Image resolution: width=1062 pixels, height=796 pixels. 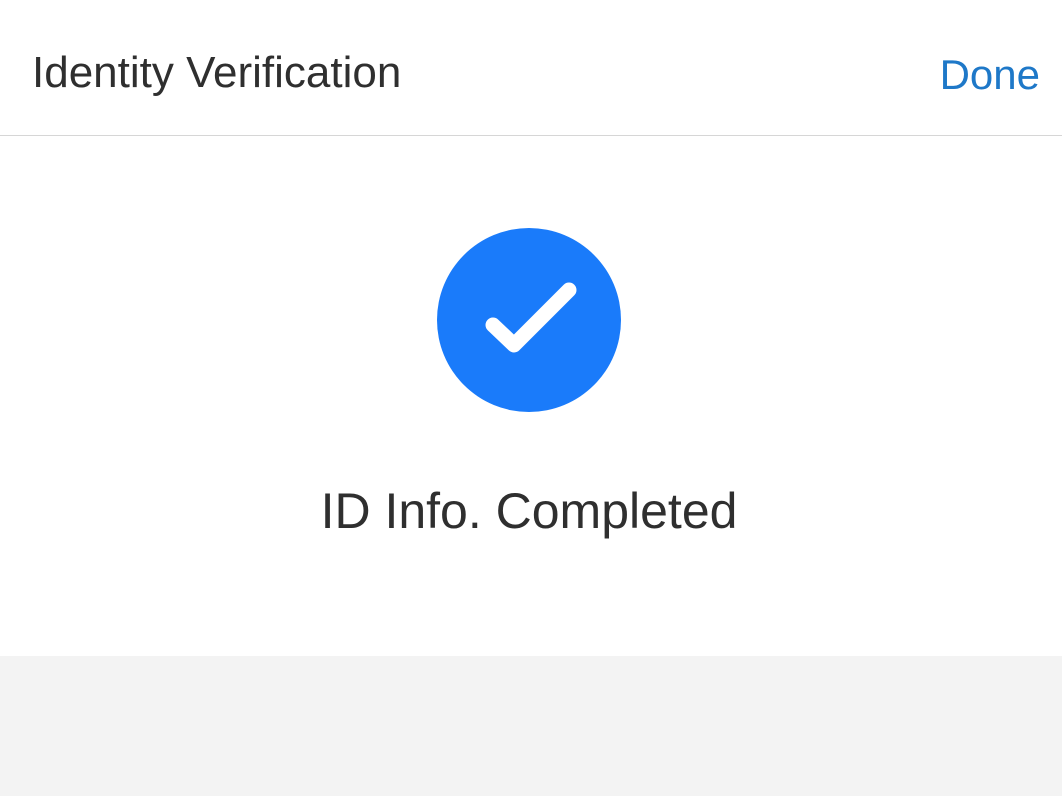 What do you see at coordinates (990, 75) in the screenshot?
I see `done-button: Done` at bounding box center [990, 75].